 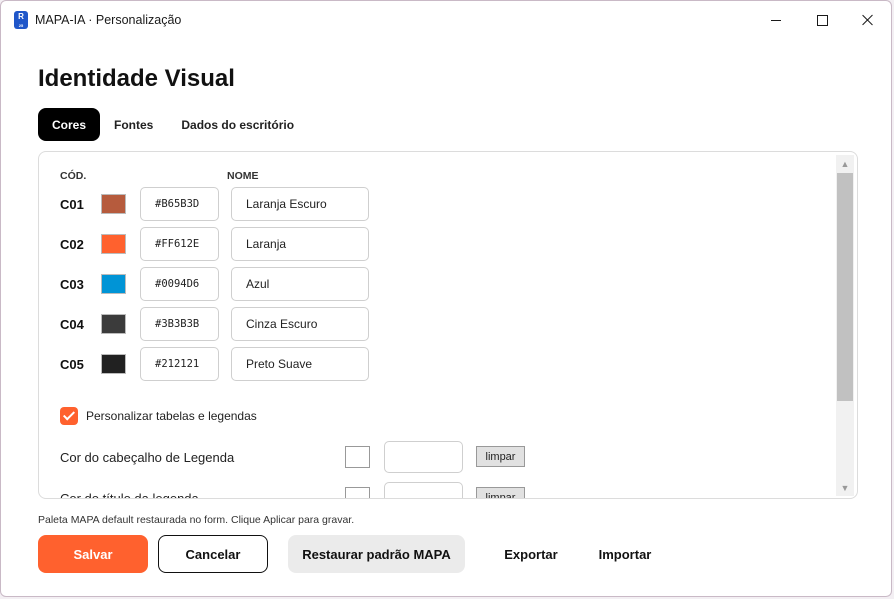 I want to click on maximize-button, so click(x=822, y=20).